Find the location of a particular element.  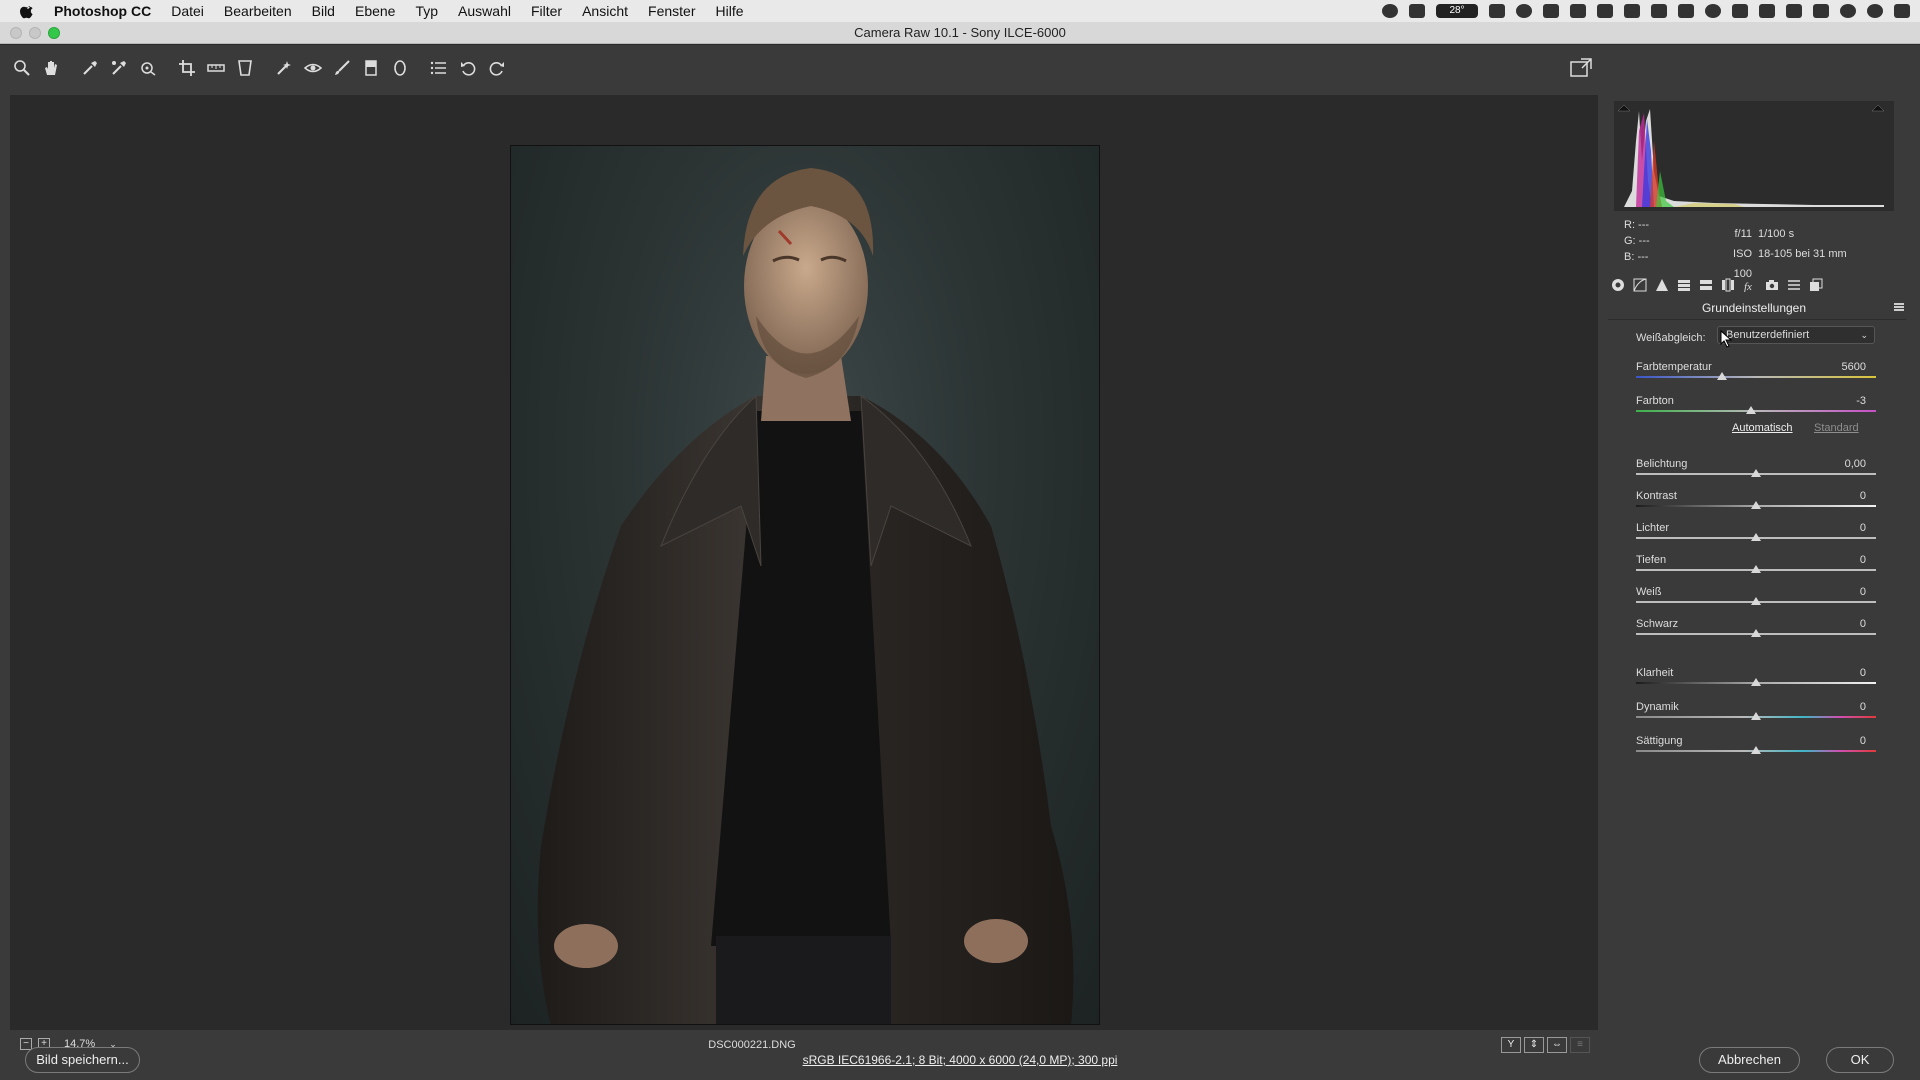

slider-value: 5600 is located at coordinates (1854, 367).